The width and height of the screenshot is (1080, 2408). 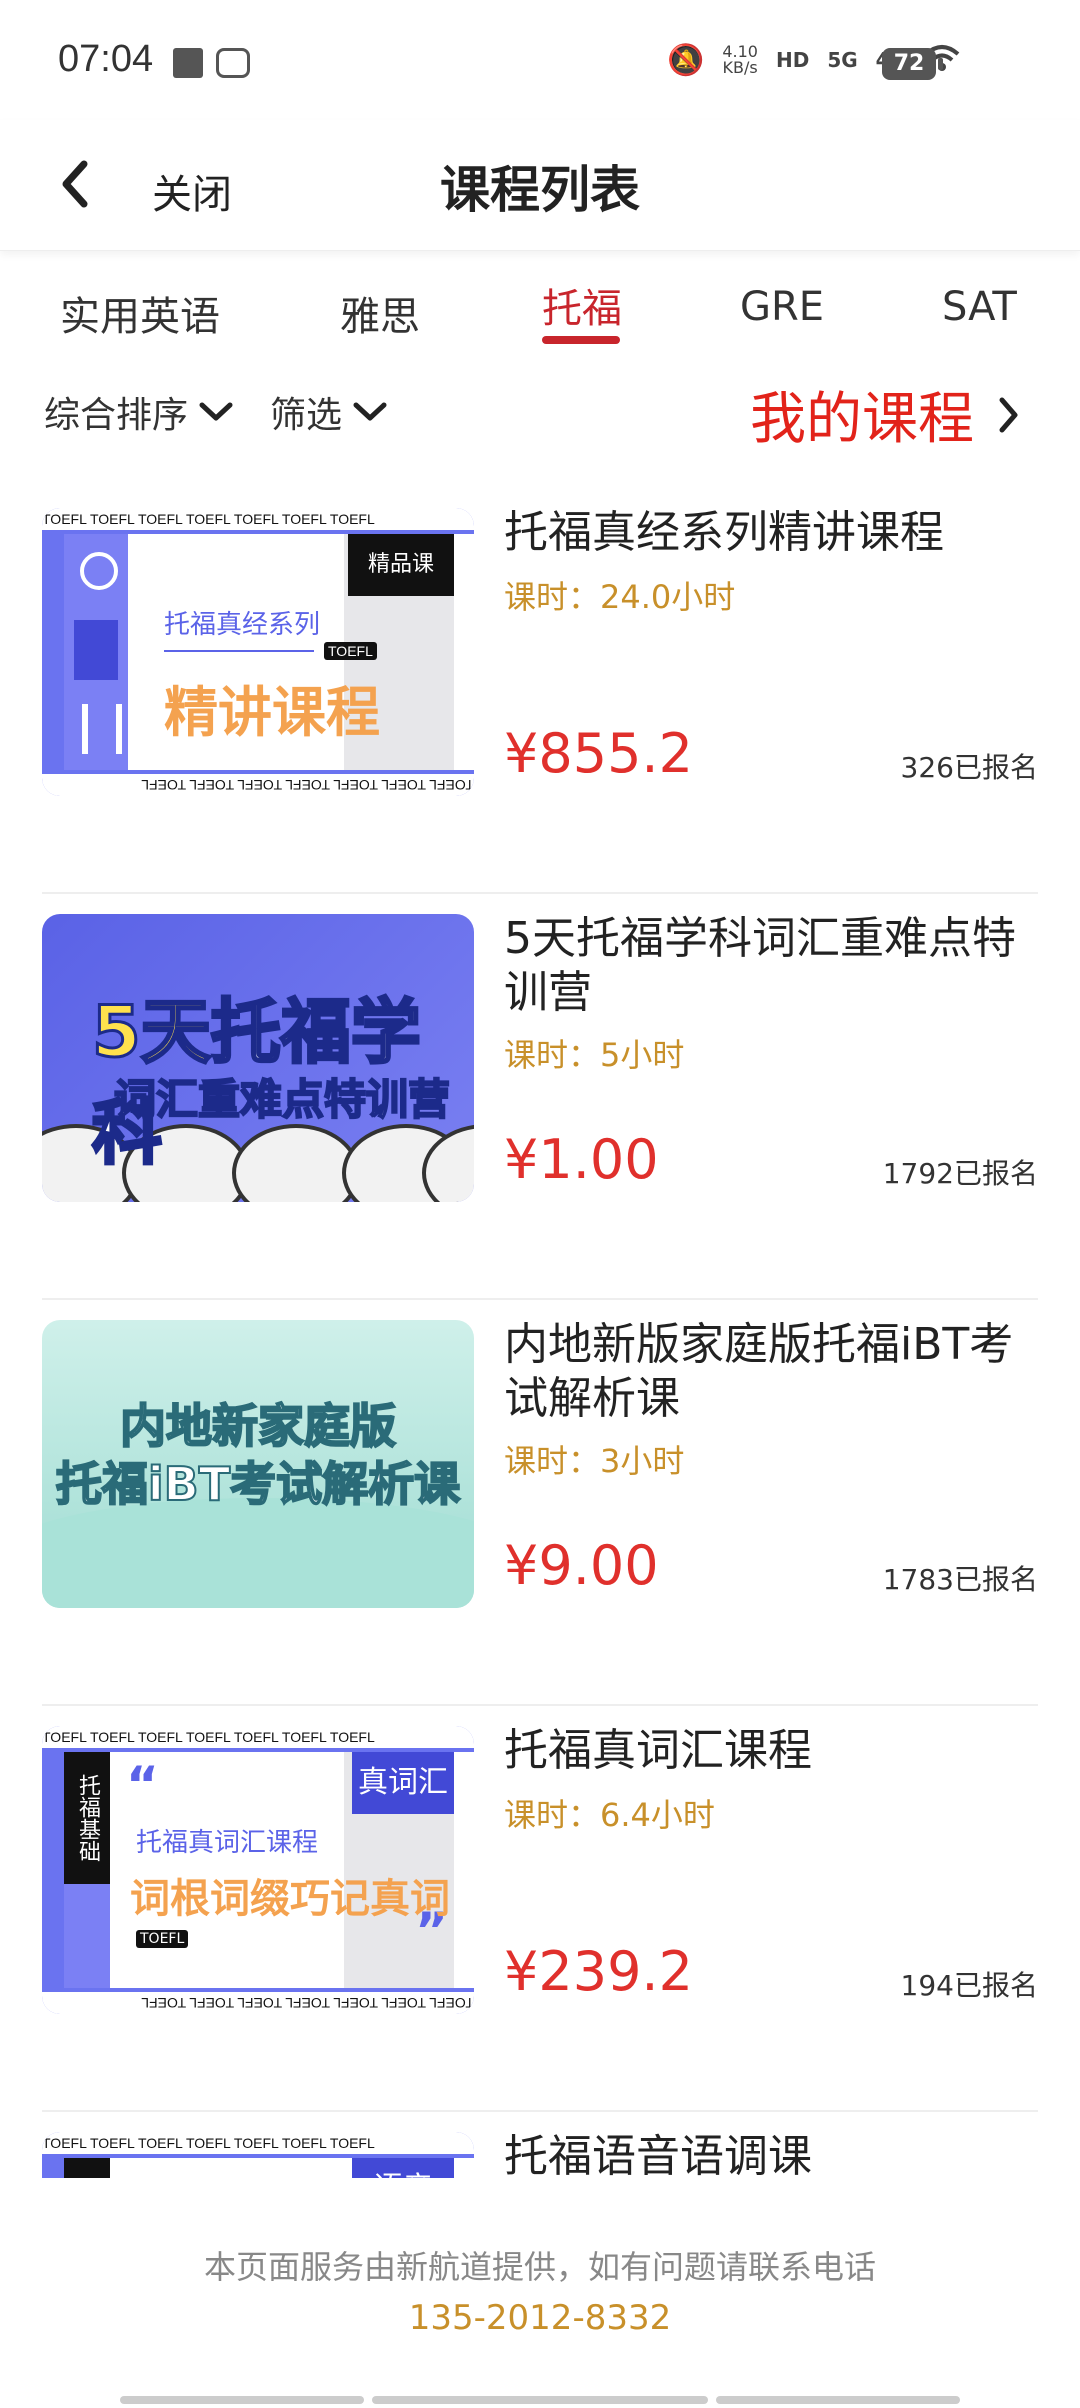 I want to click on enrolled-count: 1792已报名, so click(x=960, y=1173).